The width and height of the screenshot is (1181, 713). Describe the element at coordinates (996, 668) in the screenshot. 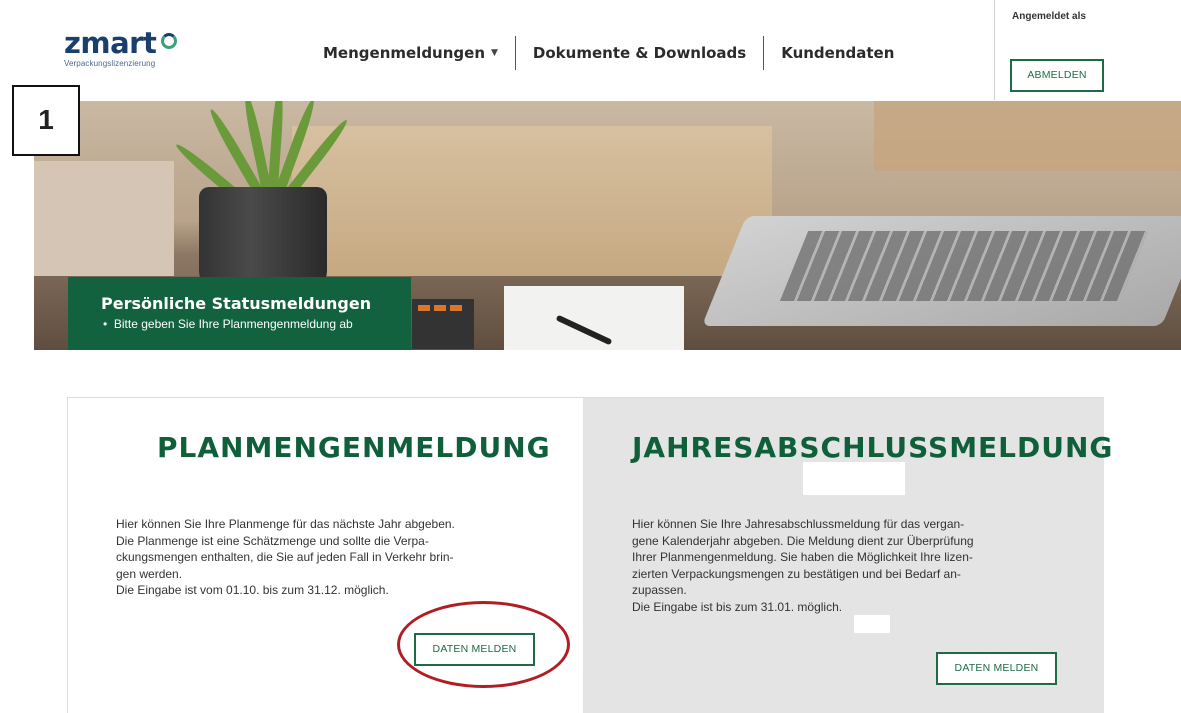

I see `report-data-button: DATEN MELDEN` at that location.